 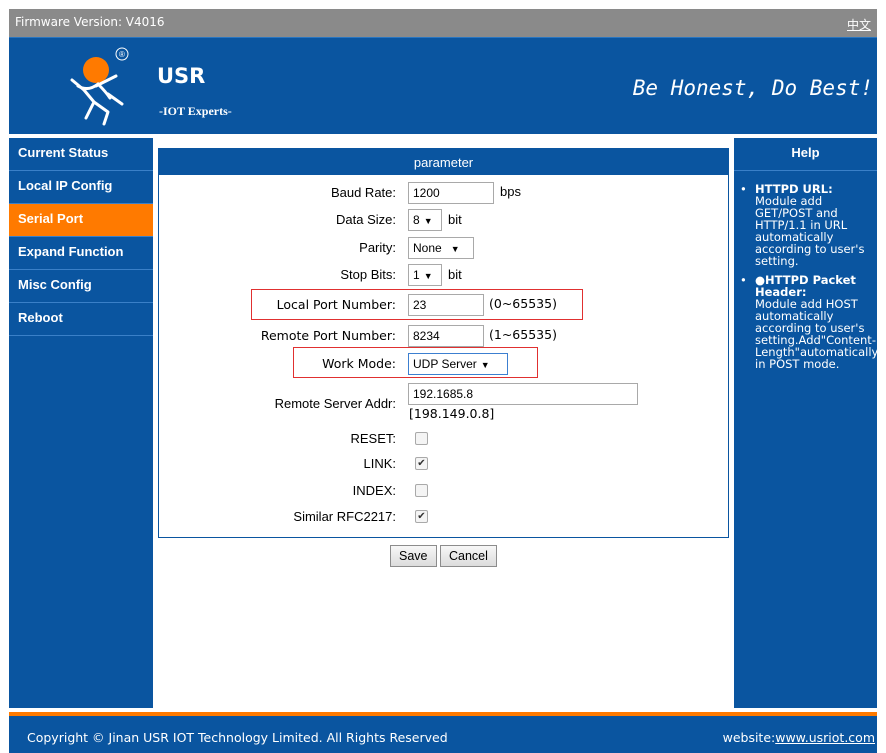 What do you see at coordinates (379, 463) in the screenshot?
I see `link-label: LINK:` at bounding box center [379, 463].